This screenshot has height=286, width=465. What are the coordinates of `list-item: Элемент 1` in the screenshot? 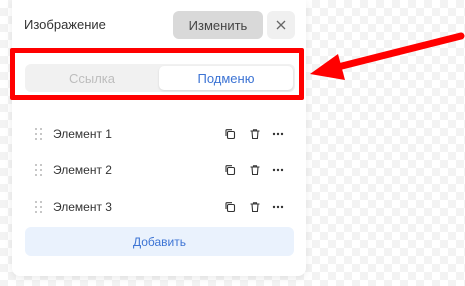 It's located at (160, 134).